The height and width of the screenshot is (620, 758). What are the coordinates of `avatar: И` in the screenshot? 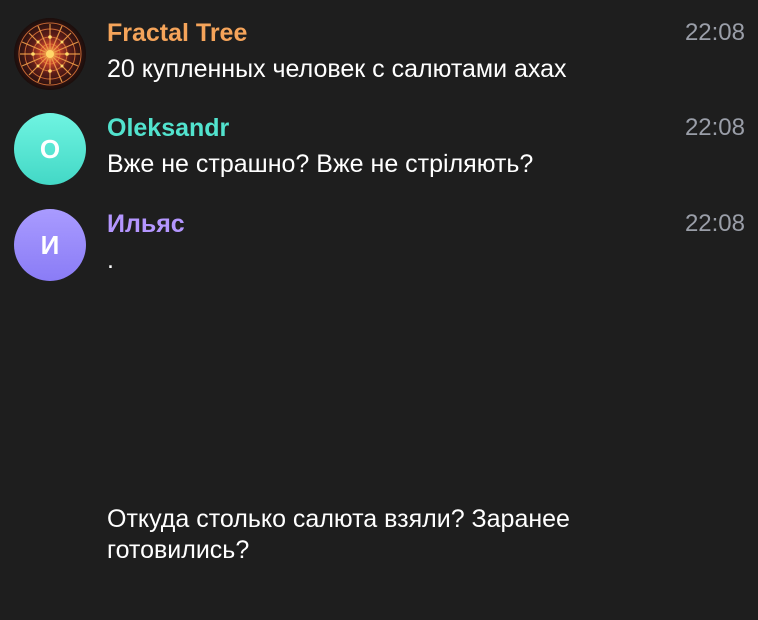 It's located at (50, 245).